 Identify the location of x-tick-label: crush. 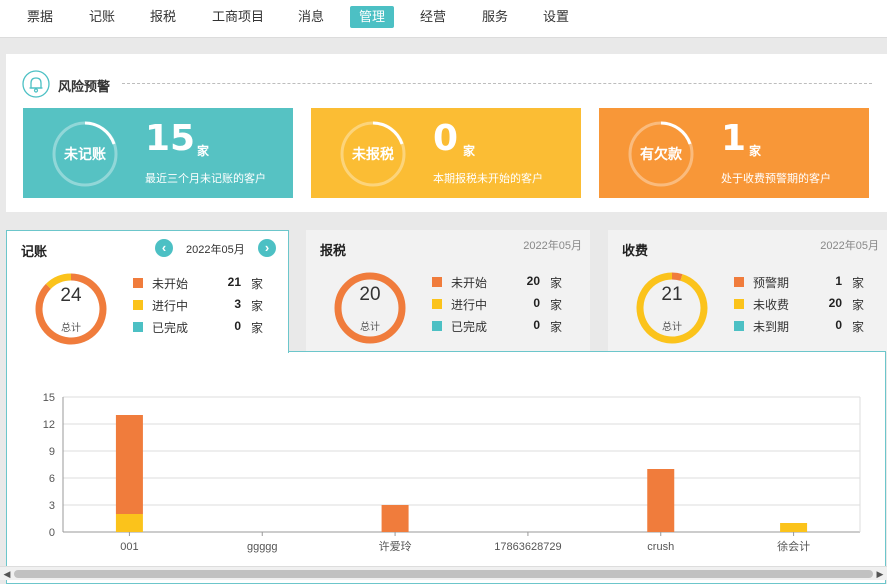
(660, 547).